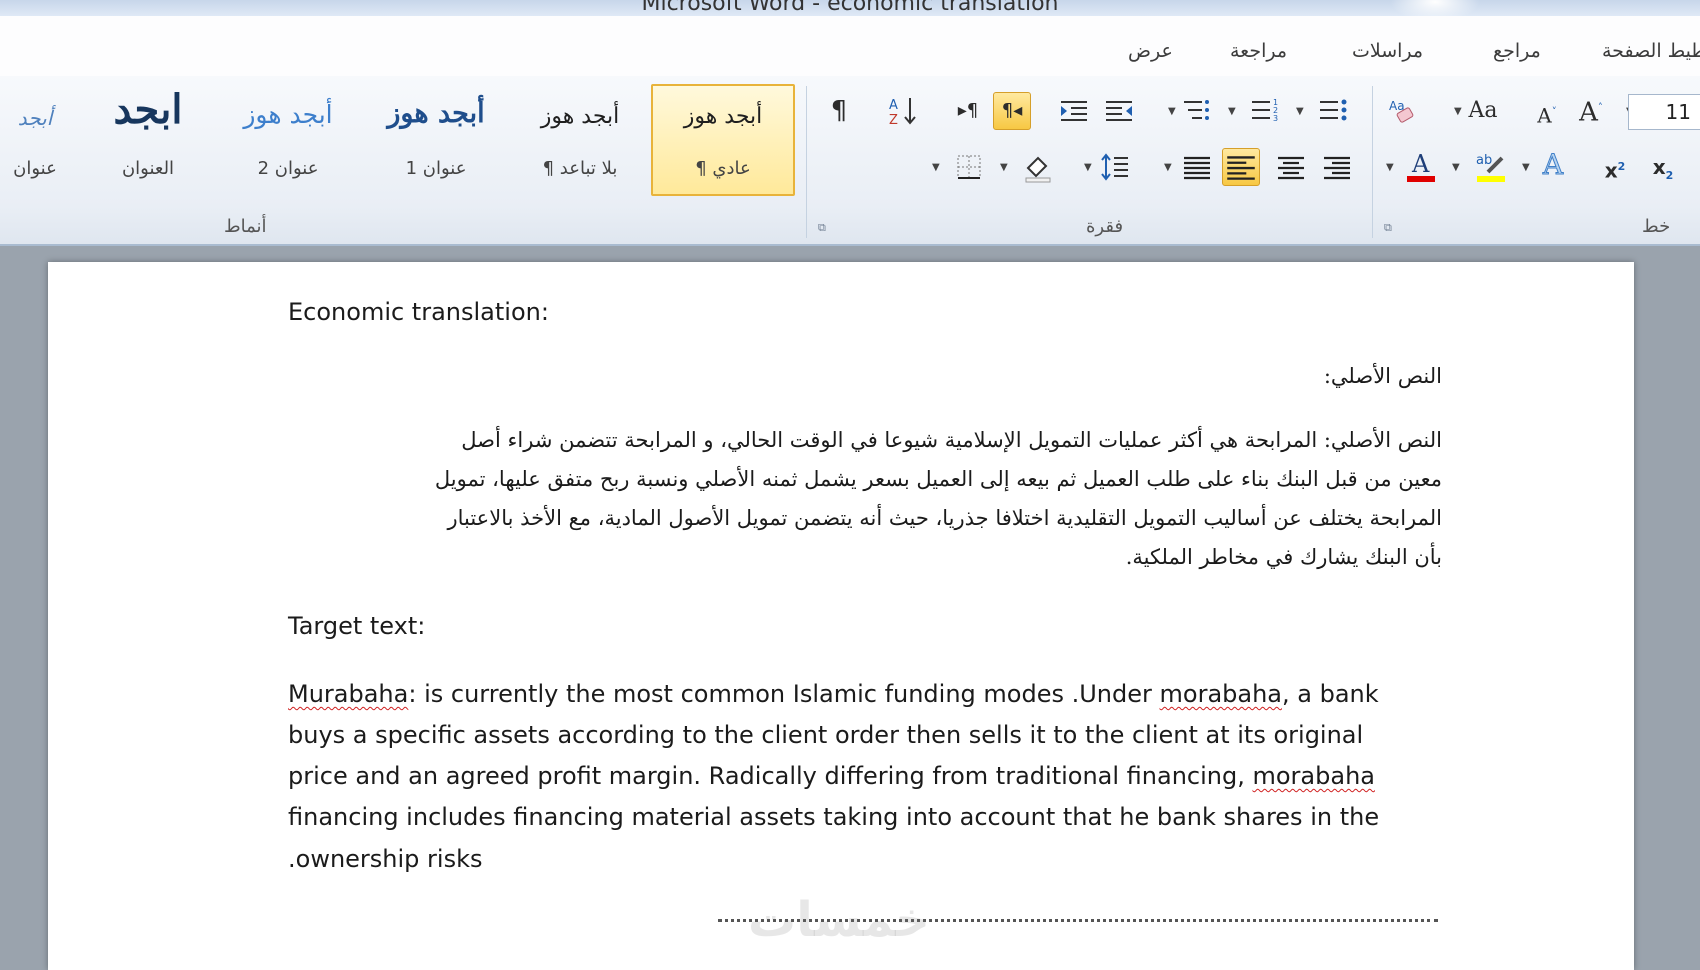 The height and width of the screenshot is (970, 1700). I want to click on style-normal: أبجد هوز ¶ عادي, so click(723, 140).